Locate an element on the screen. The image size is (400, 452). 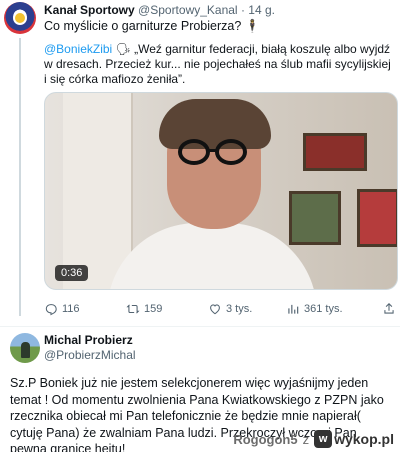
reply-button: 116 is located at coordinates (62, 309).